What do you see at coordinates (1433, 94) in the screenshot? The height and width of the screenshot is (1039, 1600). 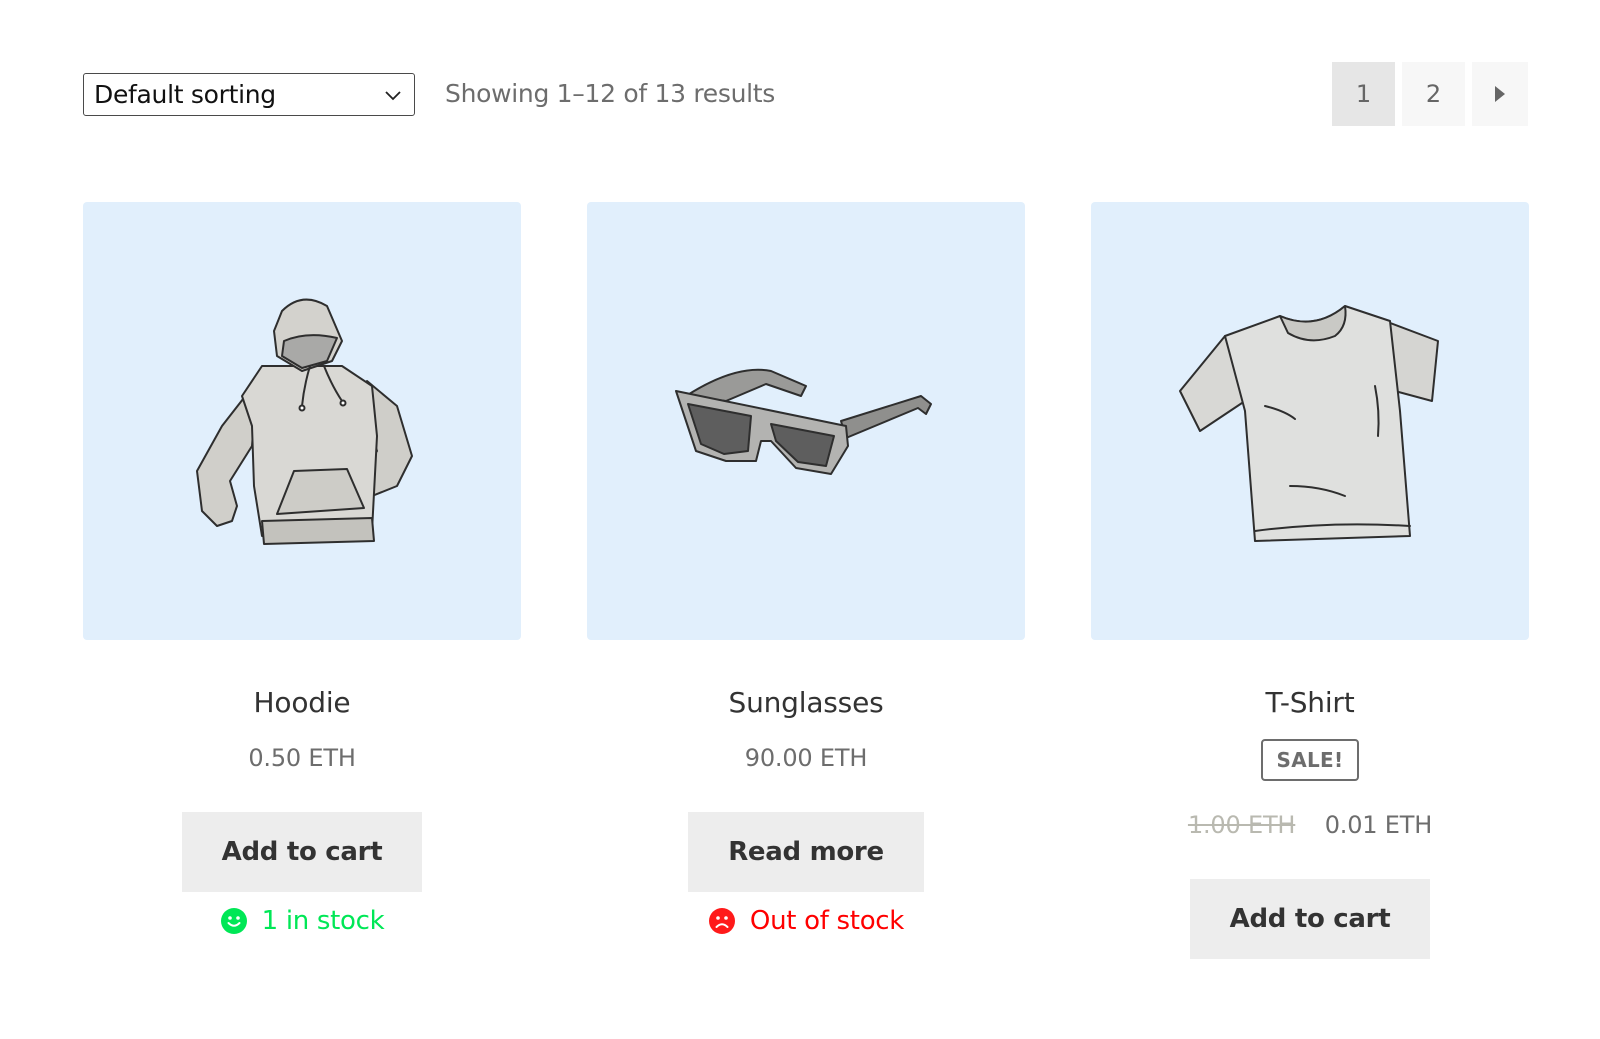 I see `page-2-link: 2` at bounding box center [1433, 94].